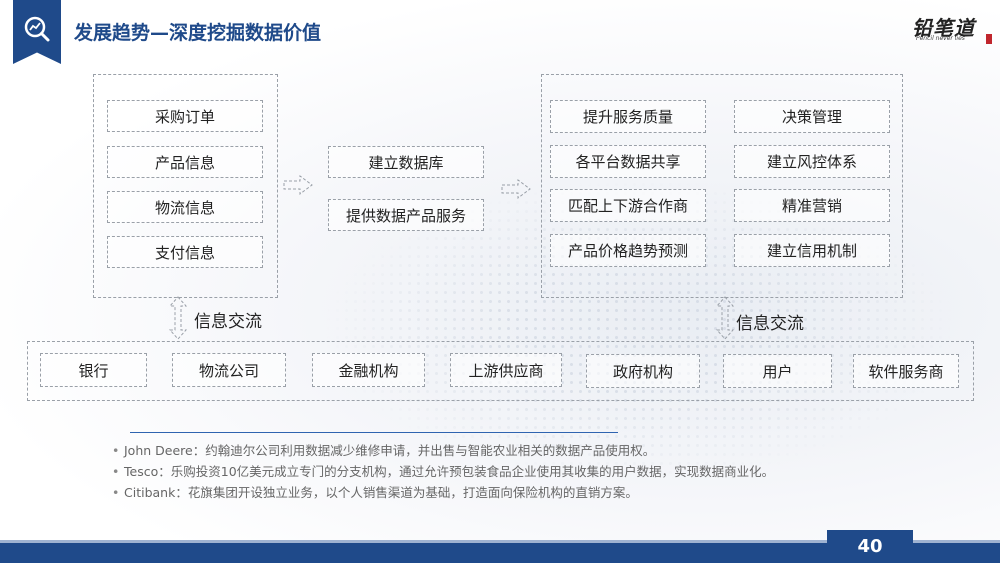 The image size is (1000, 563). I want to click on middle-item: 提供数据产品服务, so click(406, 215).